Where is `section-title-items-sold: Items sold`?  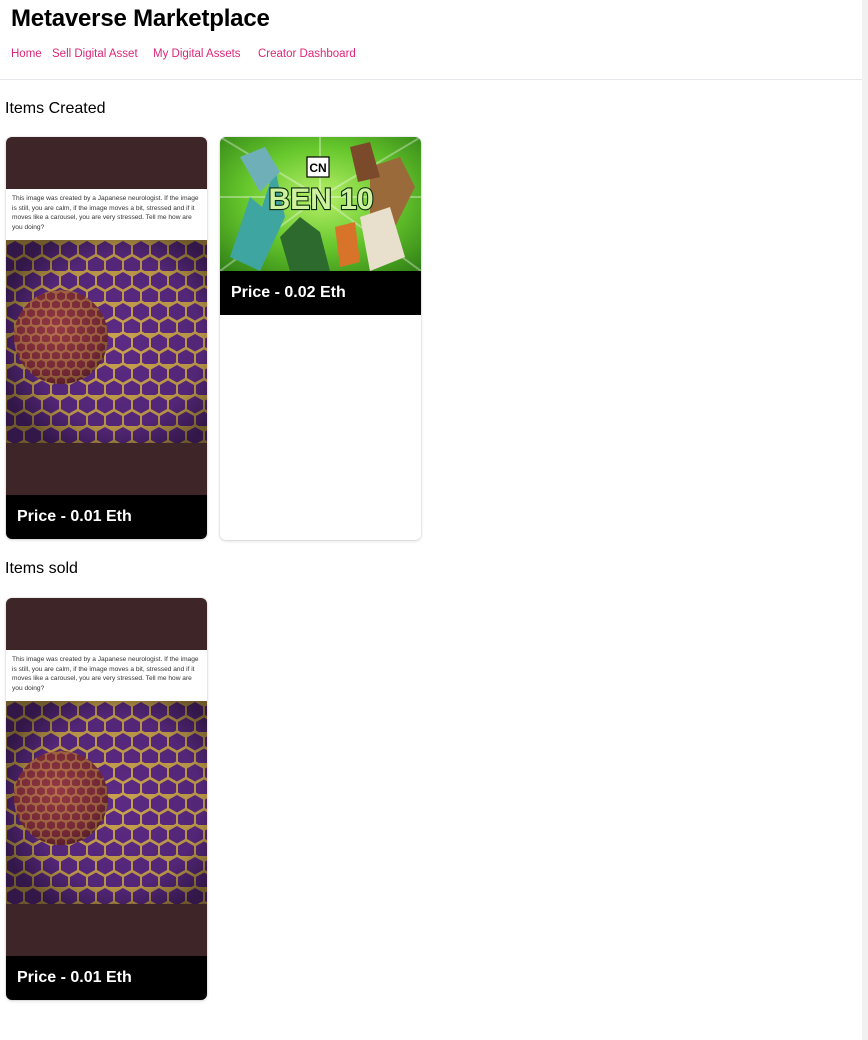
section-title-items-sold: Items sold is located at coordinates (41, 568).